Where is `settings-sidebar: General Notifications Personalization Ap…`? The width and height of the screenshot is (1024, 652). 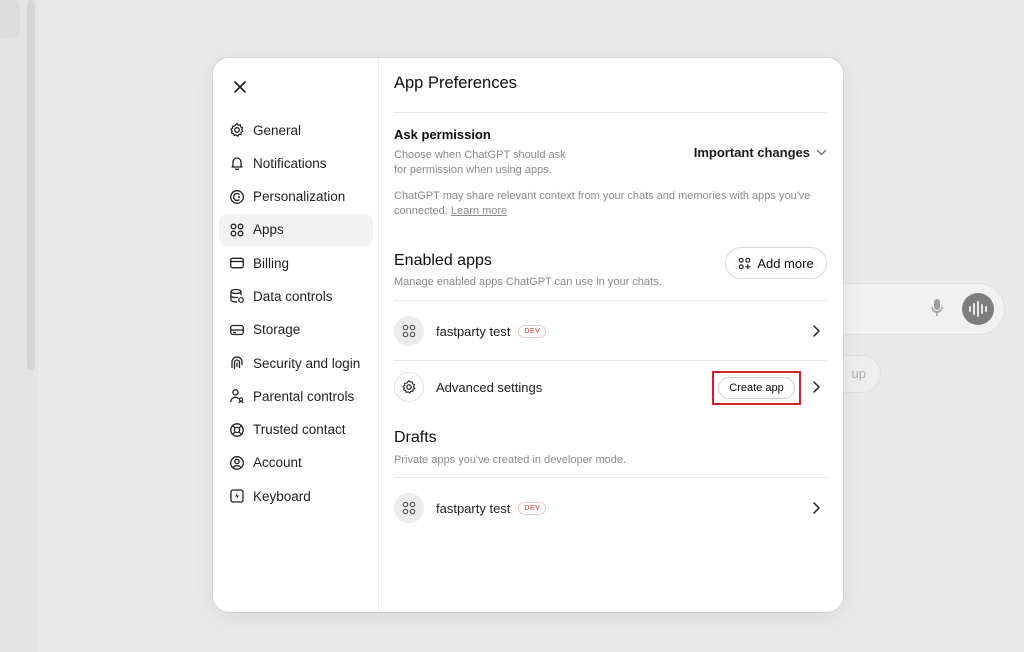
settings-sidebar: General Notifications Personalization Ap… is located at coordinates (296, 335).